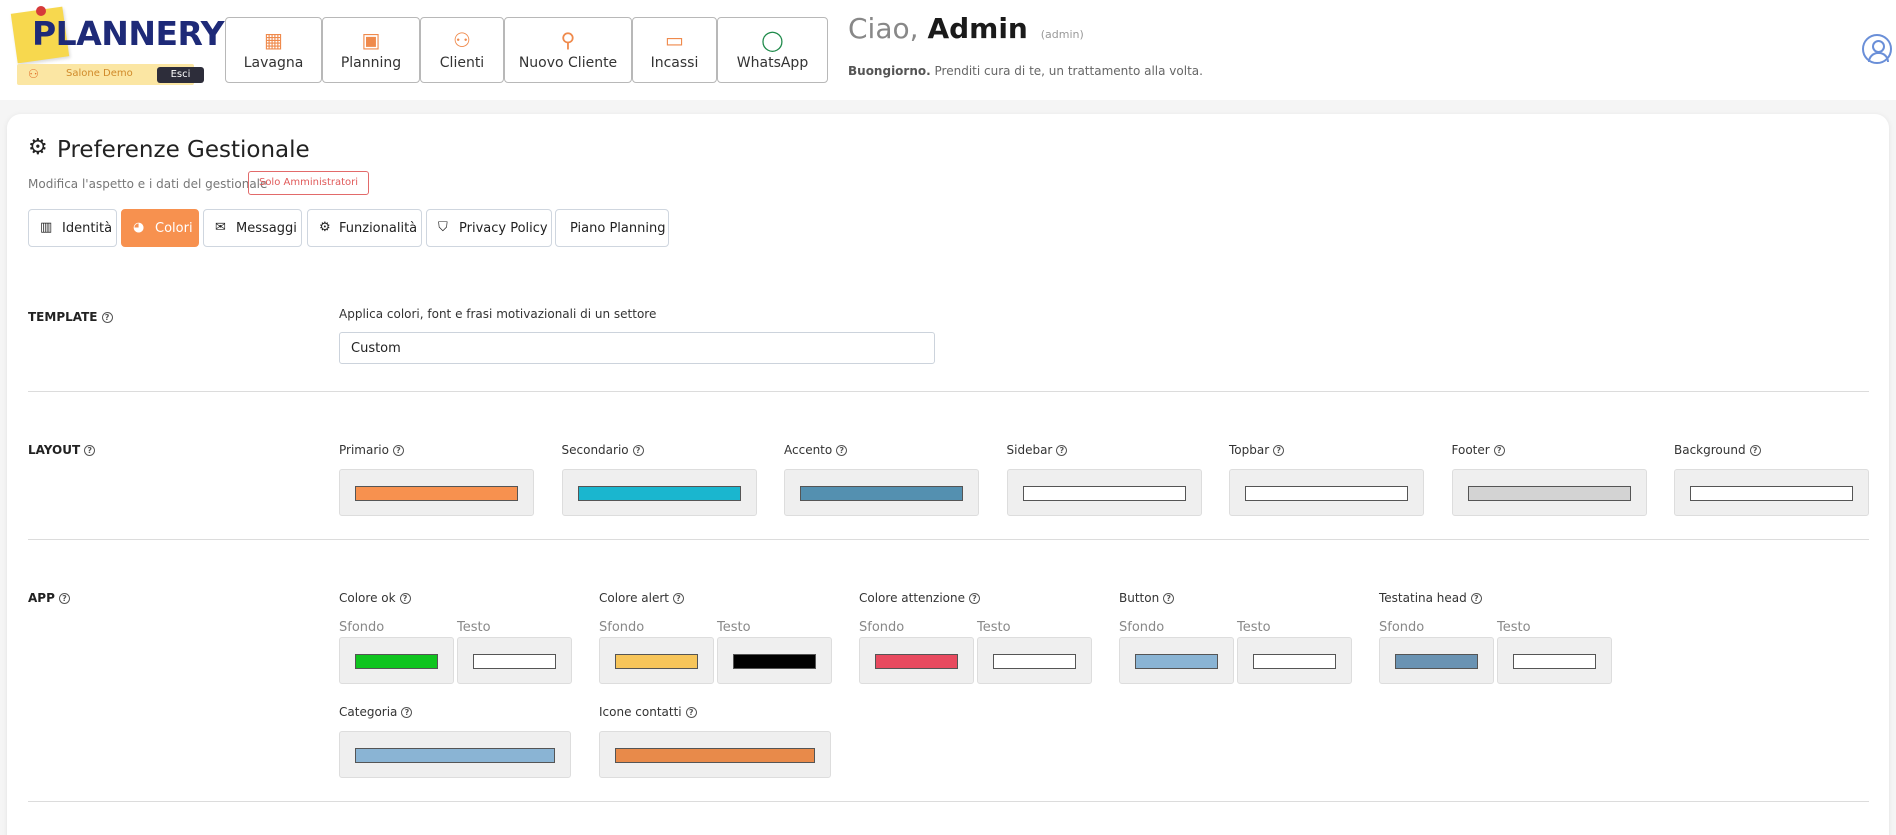 The height and width of the screenshot is (835, 1896). Describe the element at coordinates (1470, 450) in the screenshot. I see `field-label-text: Footer` at that location.